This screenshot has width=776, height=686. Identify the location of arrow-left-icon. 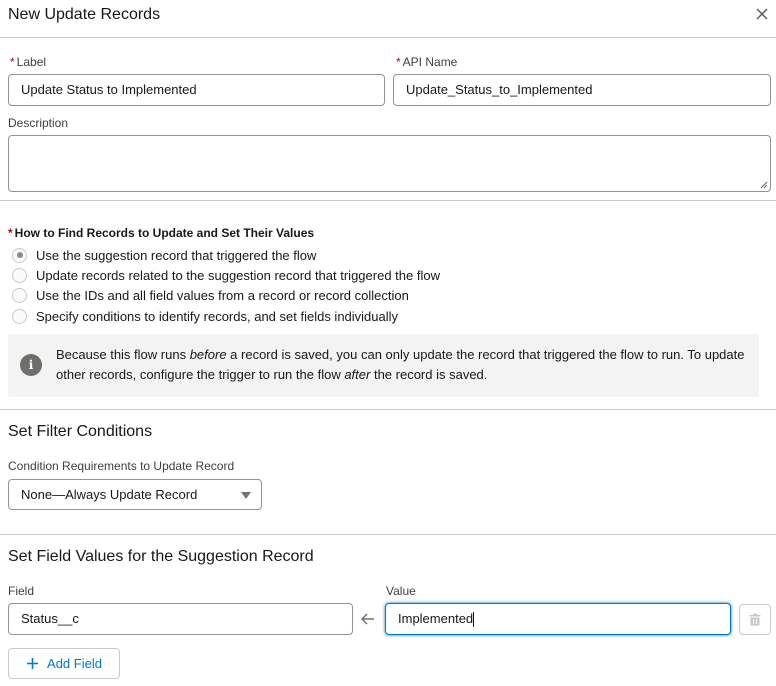
(367, 619).